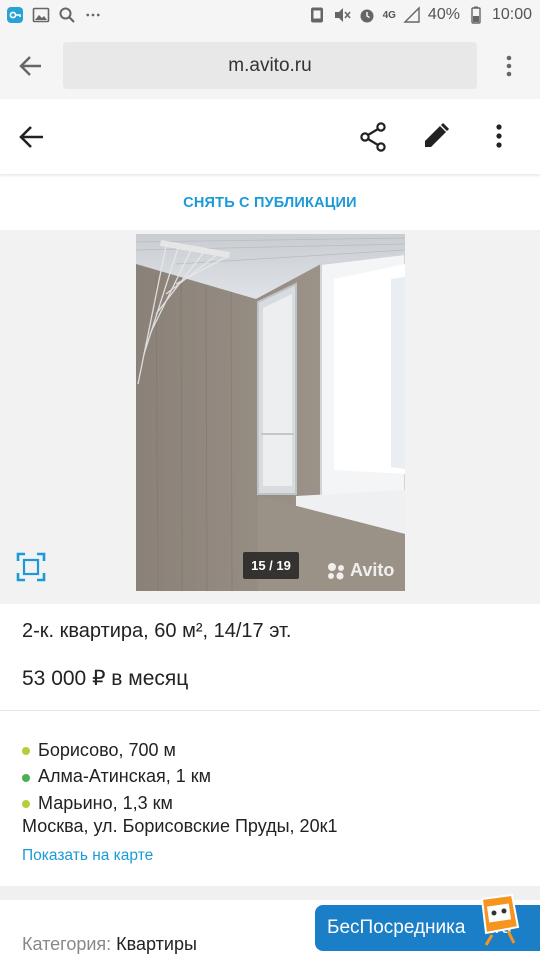 The image size is (540, 960). Describe the element at coordinates (509, 66) in the screenshot. I see `browser-menu-icon` at that location.